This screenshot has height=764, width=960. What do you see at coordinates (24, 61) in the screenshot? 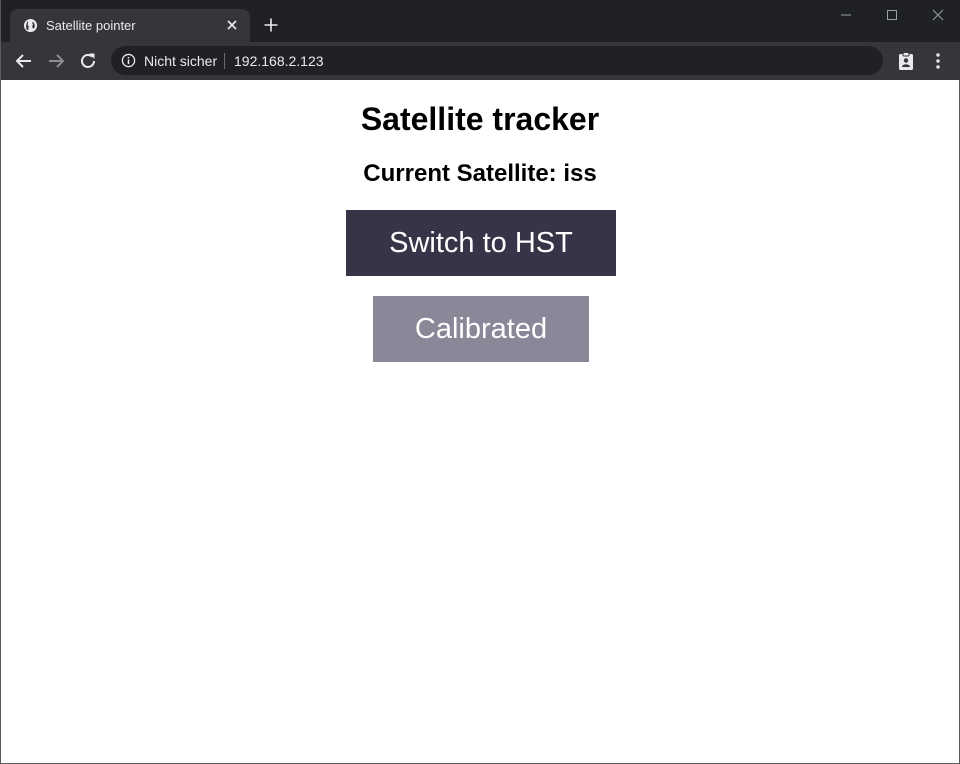
I see `back-arrow-icon` at bounding box center [24, 61].